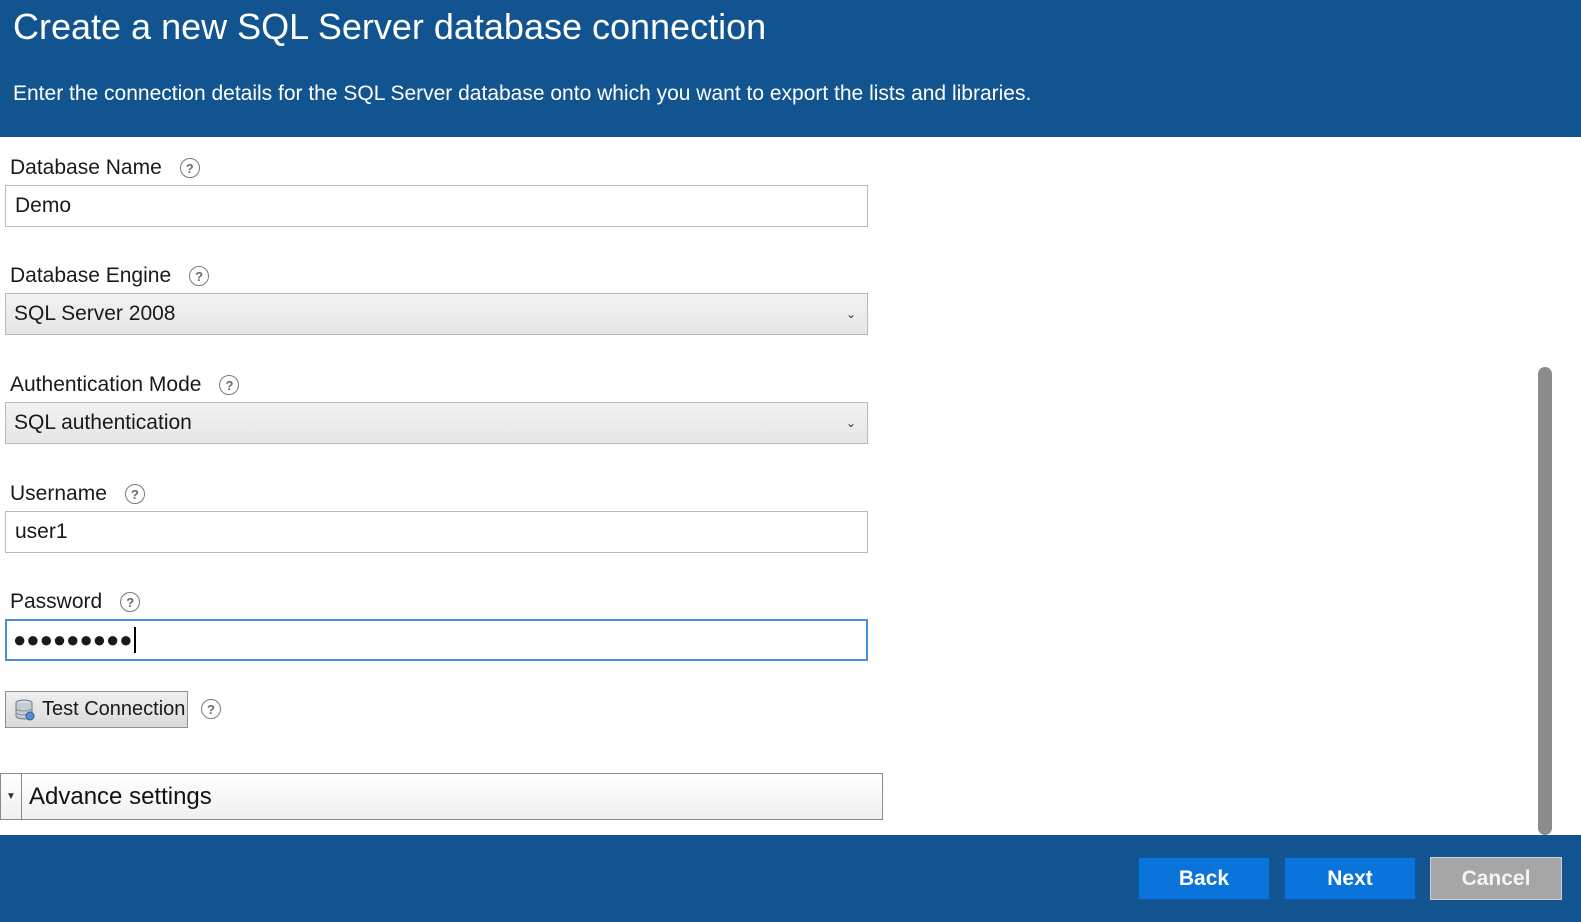  I want to click on next-button: Next, so click(1350, 878).